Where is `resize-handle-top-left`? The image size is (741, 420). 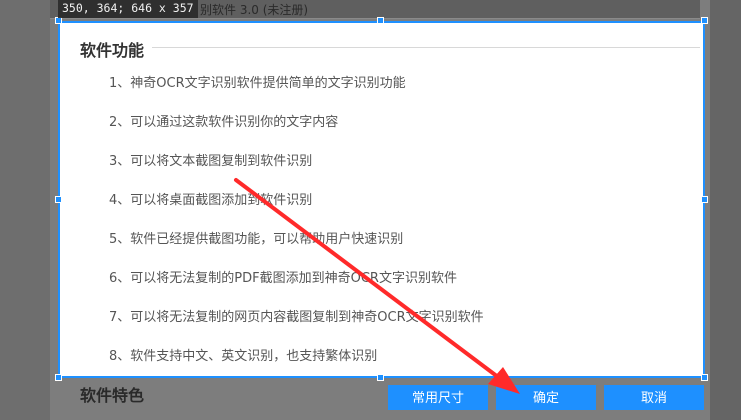
resize-handle-top-left is located at coordinates (58, 20).